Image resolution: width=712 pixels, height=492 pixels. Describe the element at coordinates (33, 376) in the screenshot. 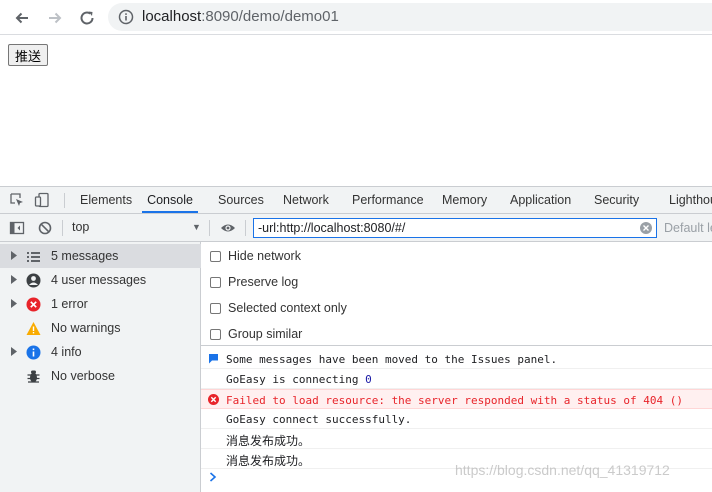

I see `bug-icon` at that location.